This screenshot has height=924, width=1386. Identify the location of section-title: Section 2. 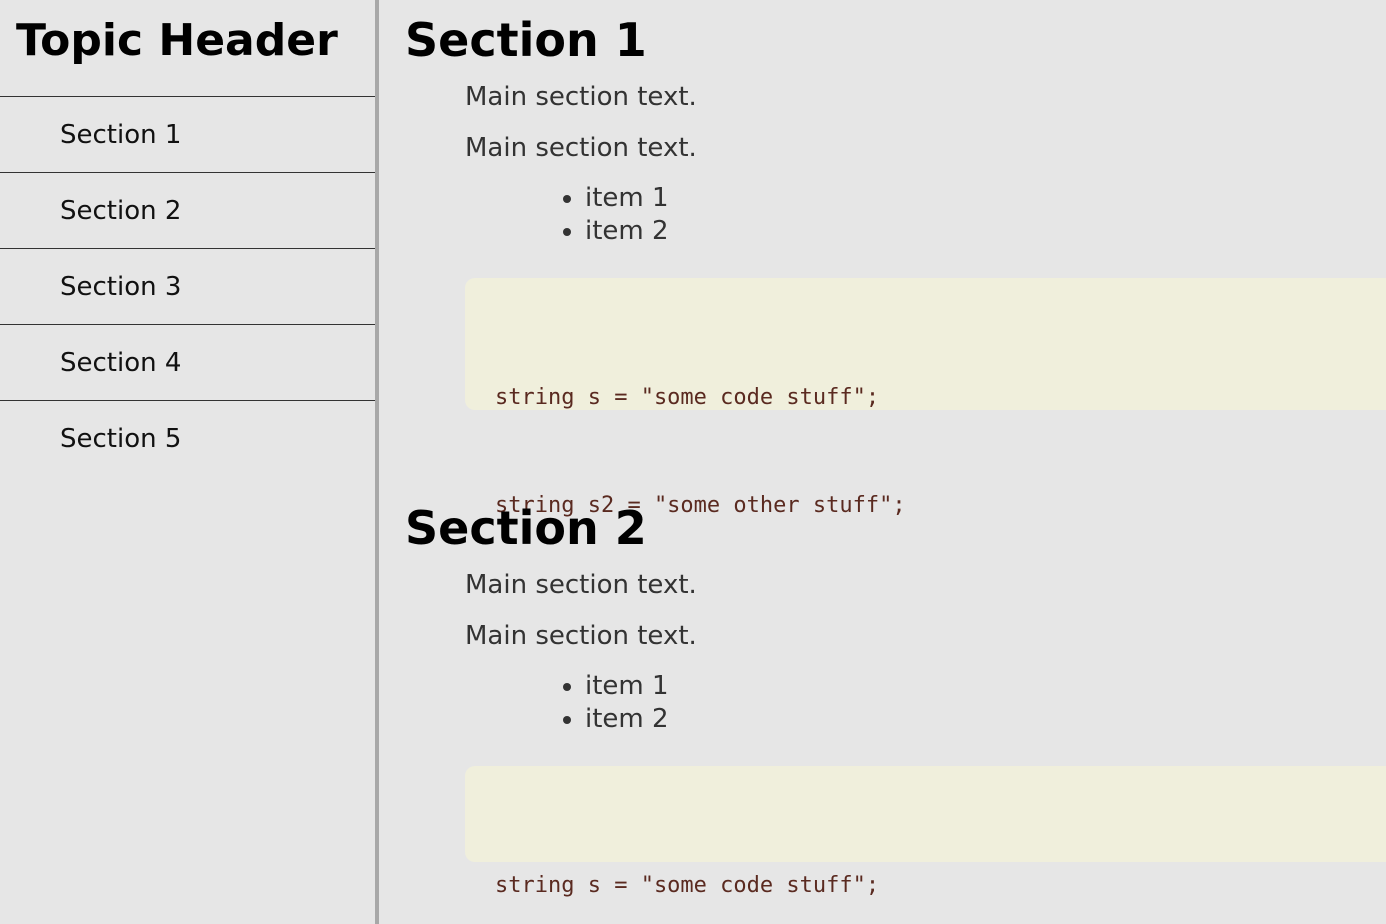
(526, 528).